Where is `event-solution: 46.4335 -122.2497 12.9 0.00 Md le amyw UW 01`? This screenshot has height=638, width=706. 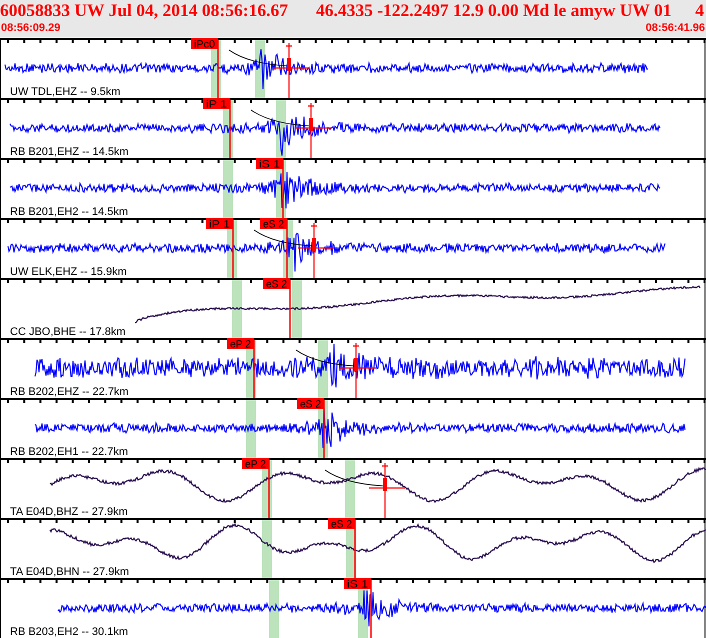 event-solution: 46.4335 -122.2497 12.9 0.00 Md le amyw UW 01 is located at coordinates (494, 10).